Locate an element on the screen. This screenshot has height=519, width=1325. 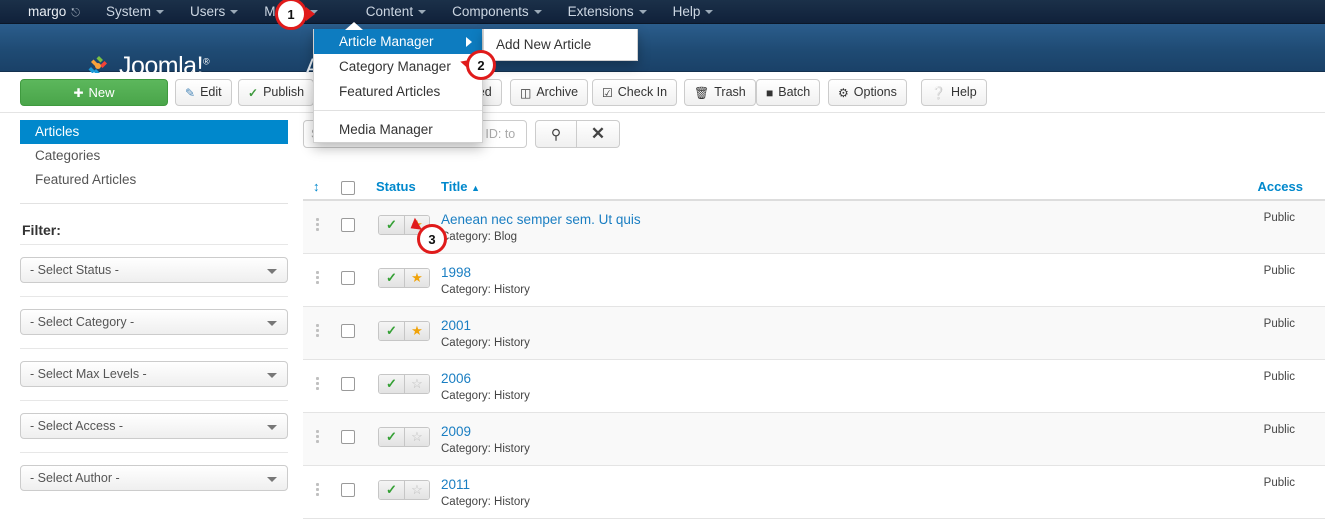
sidebar-divider is located at coordinates (154, 203).